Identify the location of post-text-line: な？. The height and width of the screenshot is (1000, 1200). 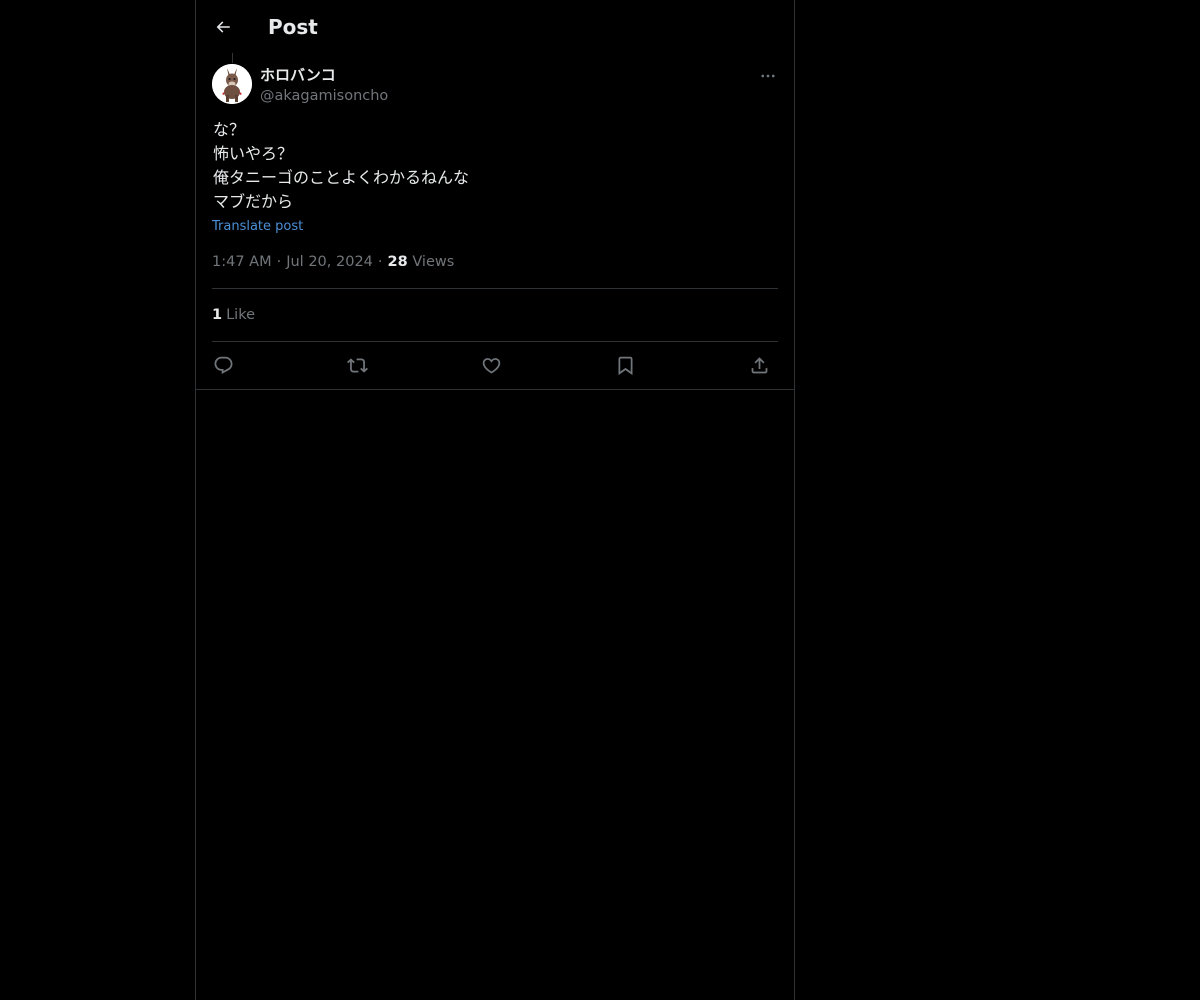
(229, 129).